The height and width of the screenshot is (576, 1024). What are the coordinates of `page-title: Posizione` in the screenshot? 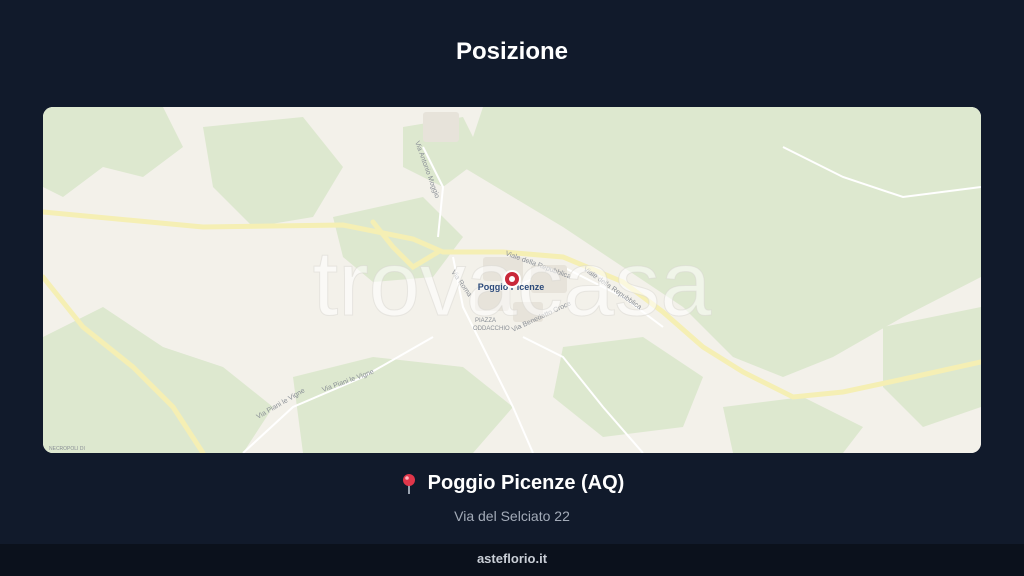 It's located at (512, 51).